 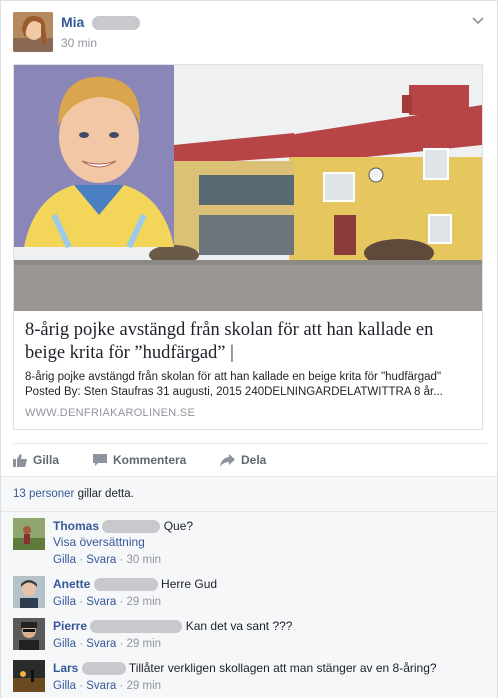 I want to click on likes-count-link: 13 personer, so click(x=43, y=494).